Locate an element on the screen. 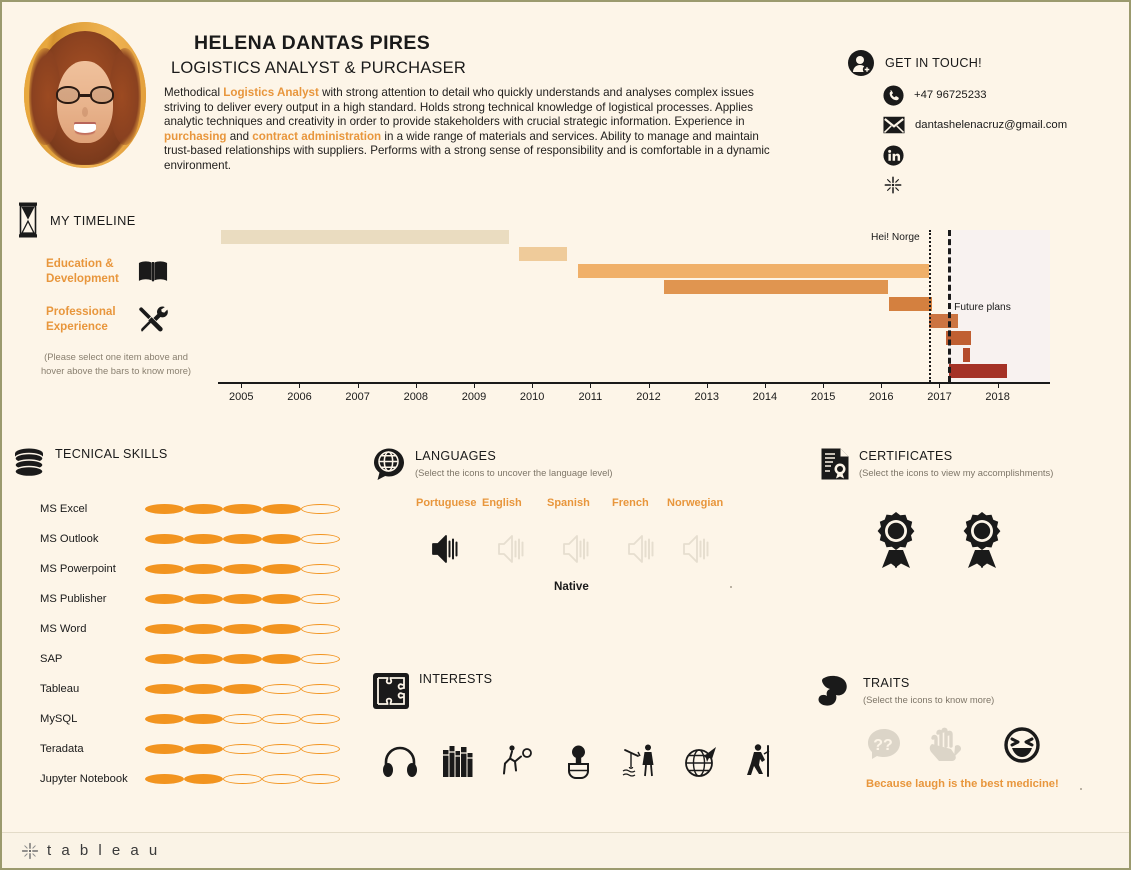 This screenshot has width=1131, height=870. timeline-marker-line is located at coordinates (929, 306).